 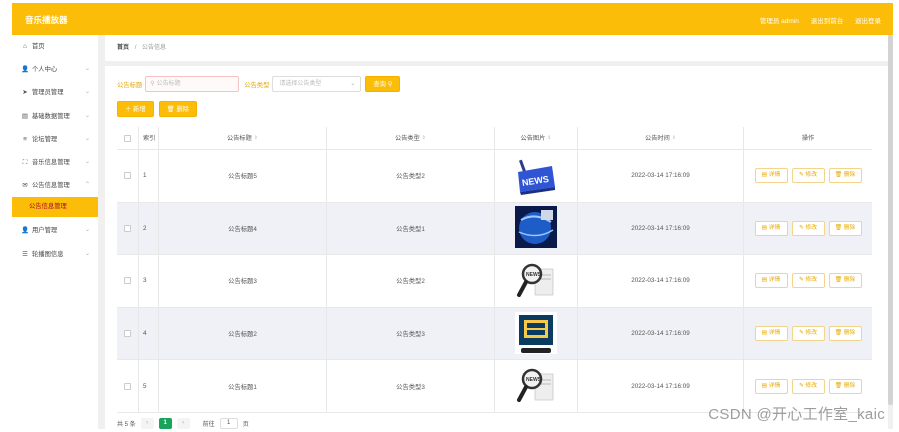 I want to click on select-all-checkbox, so click(x=127, y=138).